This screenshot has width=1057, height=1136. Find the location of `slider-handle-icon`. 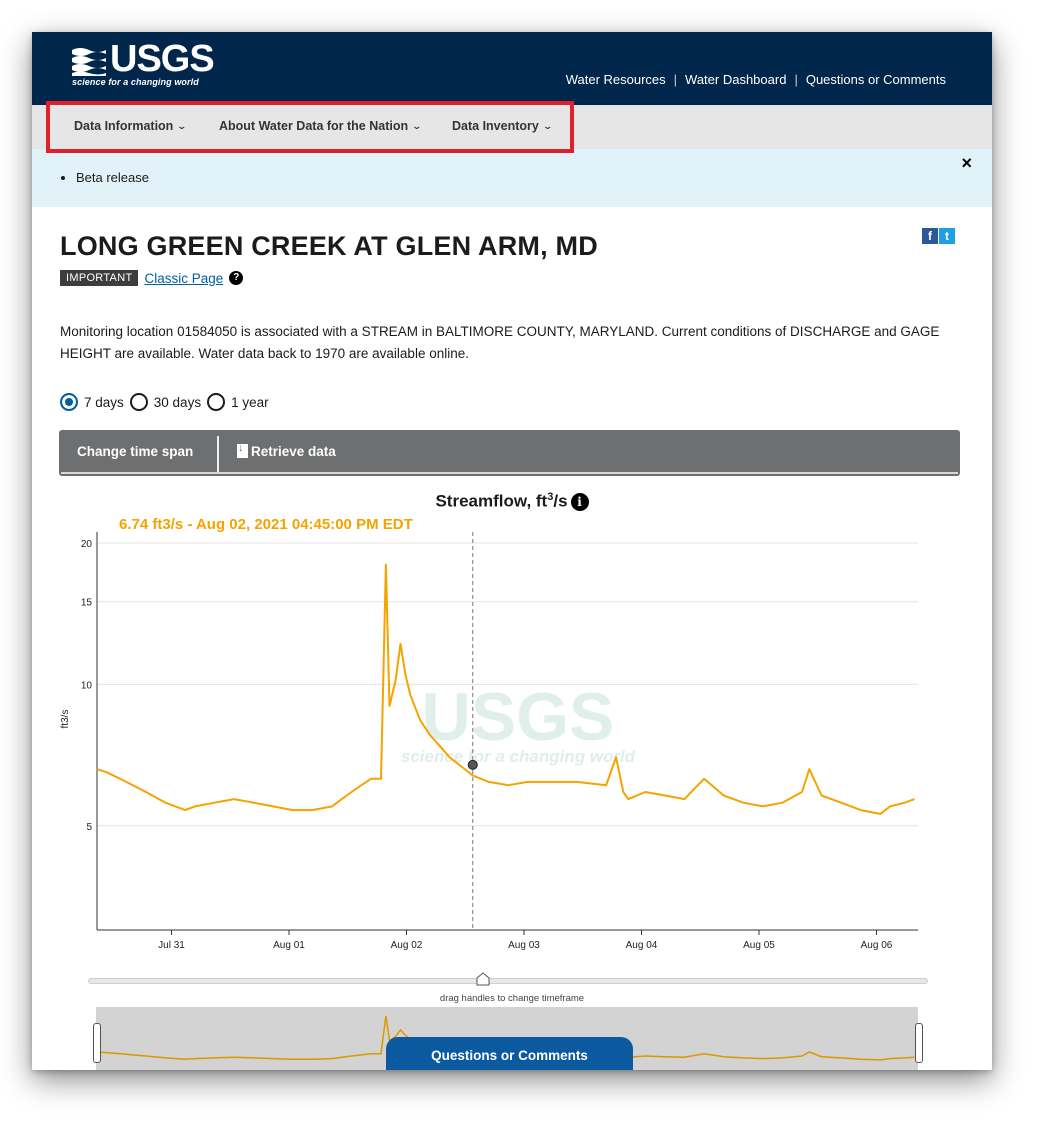

slider-handle-icon is located at coordinates (483, 979).